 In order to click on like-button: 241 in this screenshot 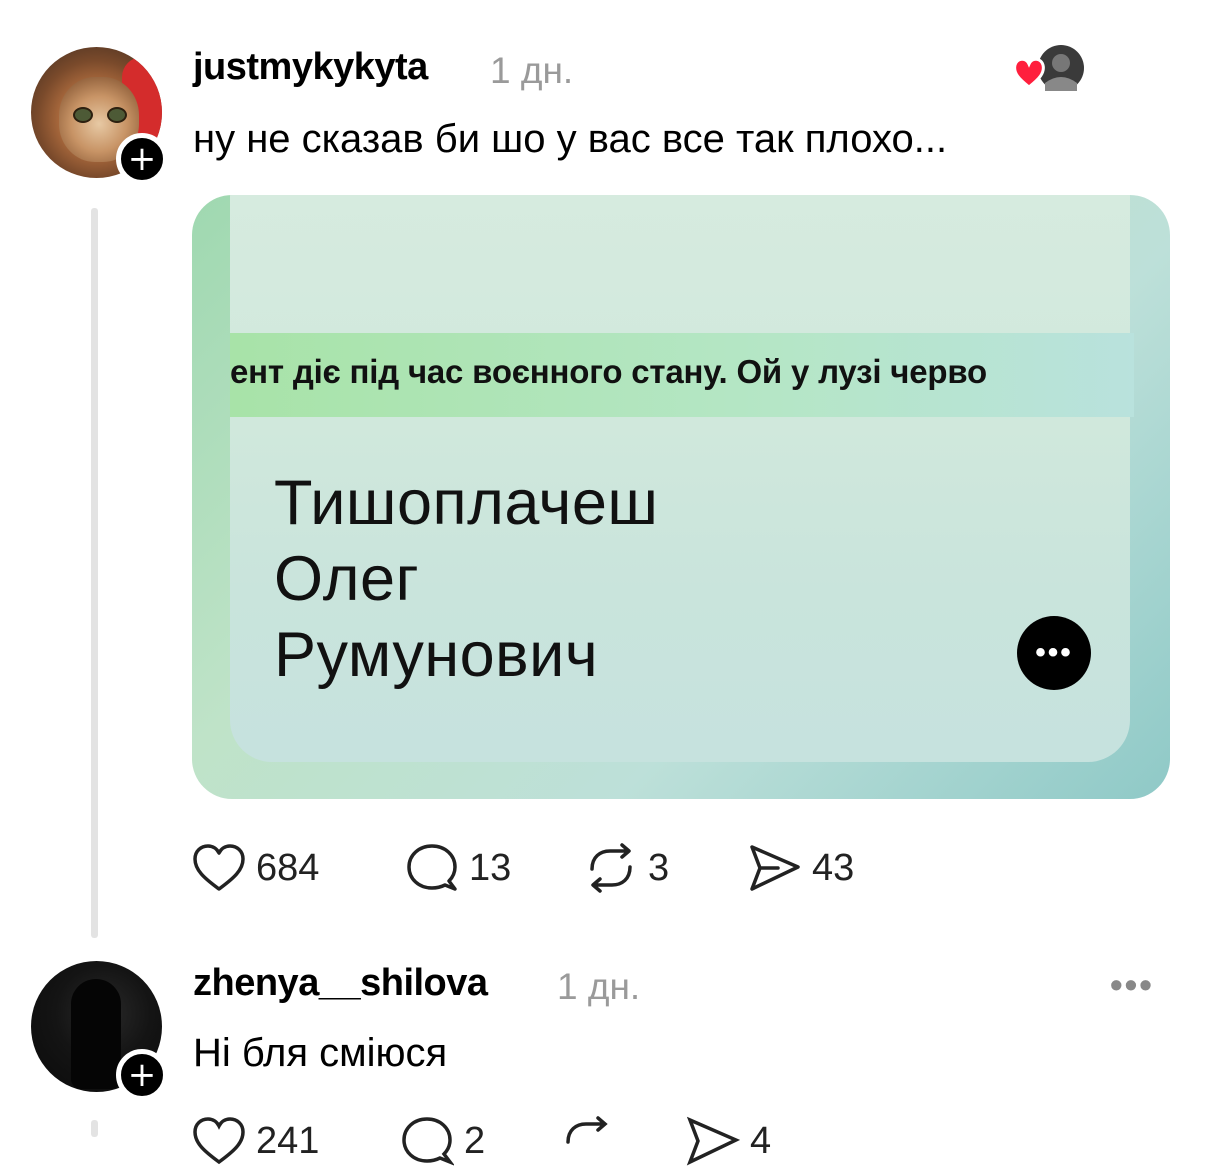, I will do `click(255, 1141)`.